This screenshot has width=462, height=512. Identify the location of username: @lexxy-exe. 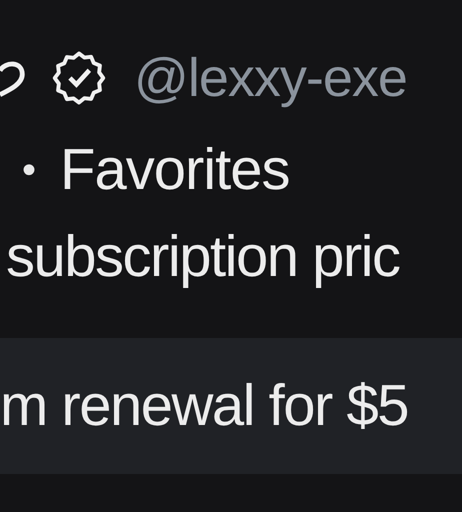
(270, 78).